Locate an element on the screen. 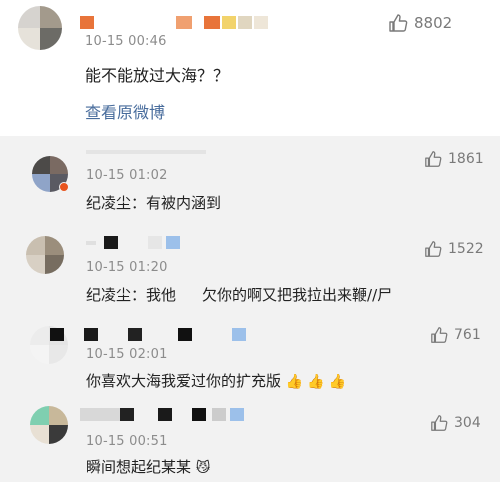  like-count: 304 is located at coordinates (467, 423).